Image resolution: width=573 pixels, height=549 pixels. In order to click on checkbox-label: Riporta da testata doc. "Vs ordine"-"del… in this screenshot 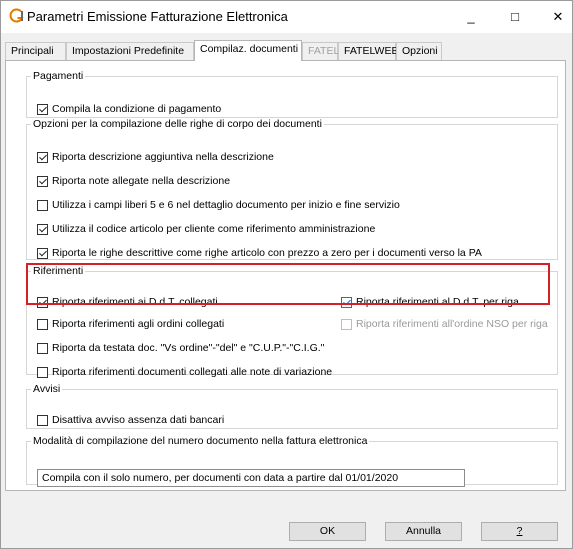, I will do `click(188, 348)`.